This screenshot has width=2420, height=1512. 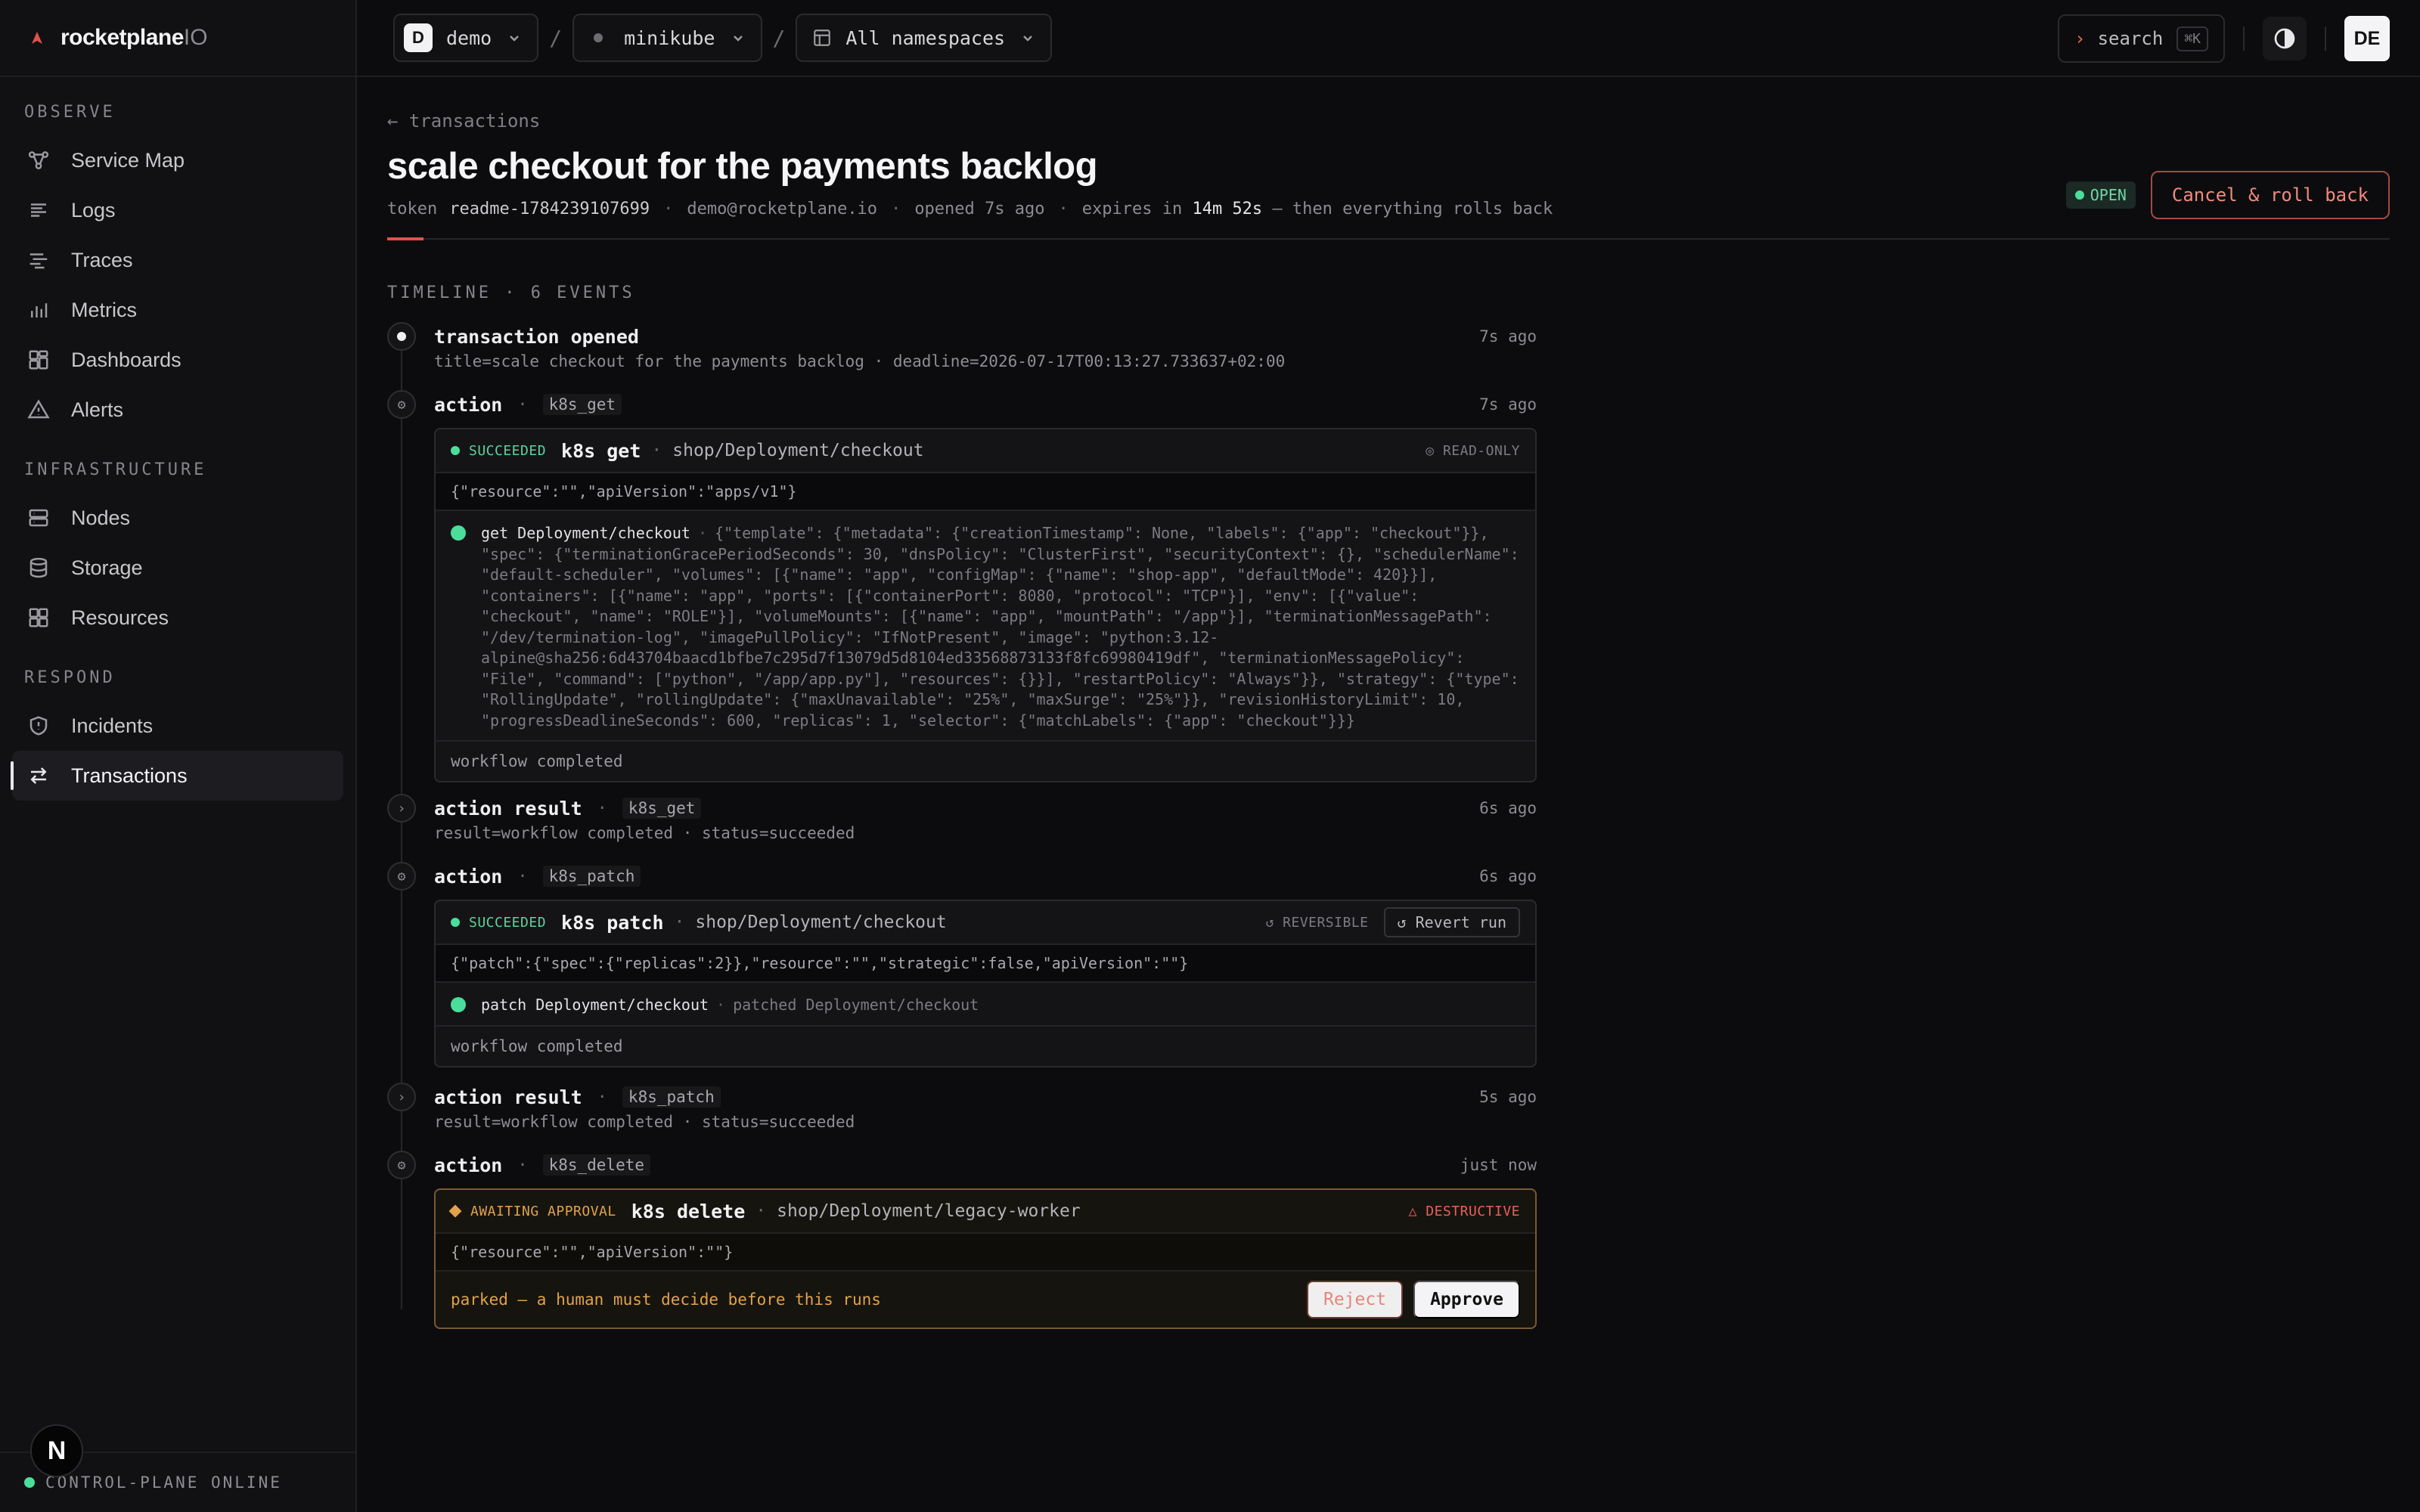 What do you see at coordinates (2130, 38) in the screenshot?
I see `search-label: search` at bounding box center [2130, 38].